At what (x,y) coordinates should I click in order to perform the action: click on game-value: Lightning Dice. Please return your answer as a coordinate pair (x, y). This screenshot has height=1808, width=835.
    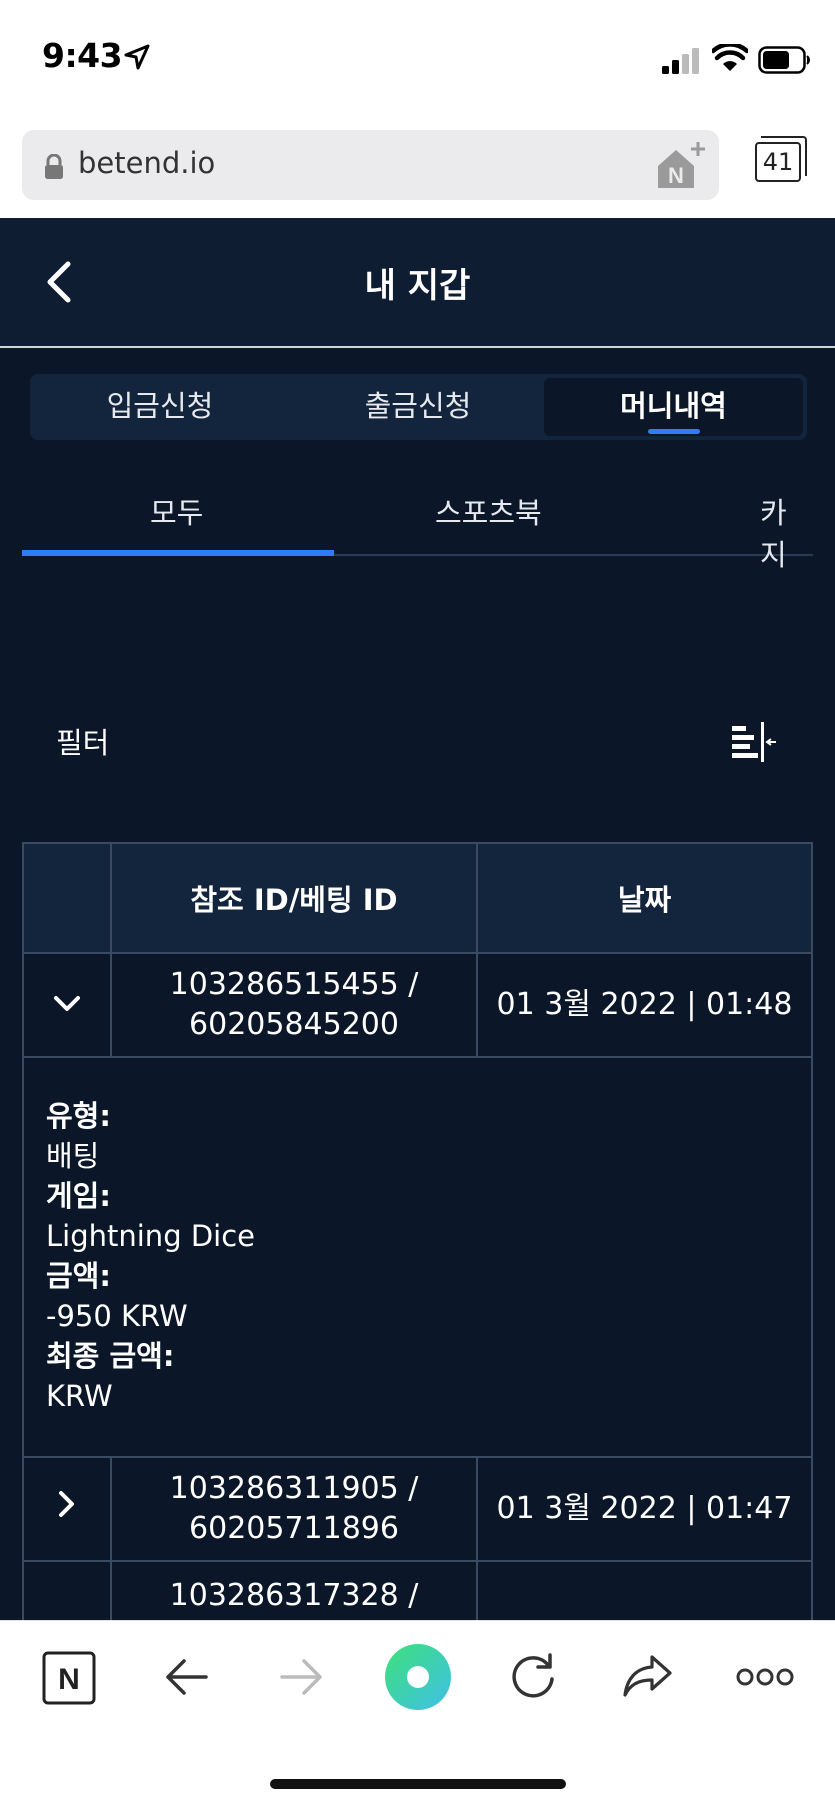
    Looking at the image, I should click on (150, 1236).